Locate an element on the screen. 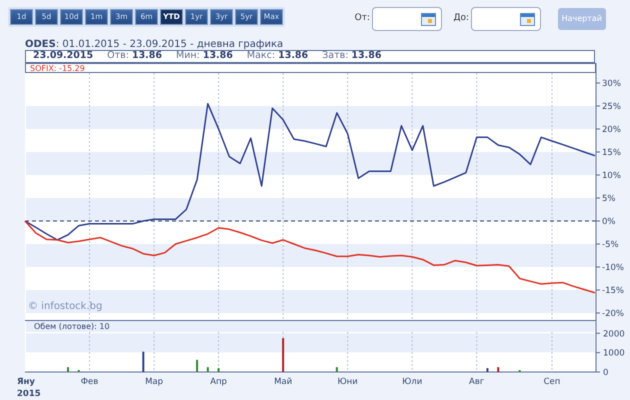  axis-label: 0% is located at coordinates (609, 222).